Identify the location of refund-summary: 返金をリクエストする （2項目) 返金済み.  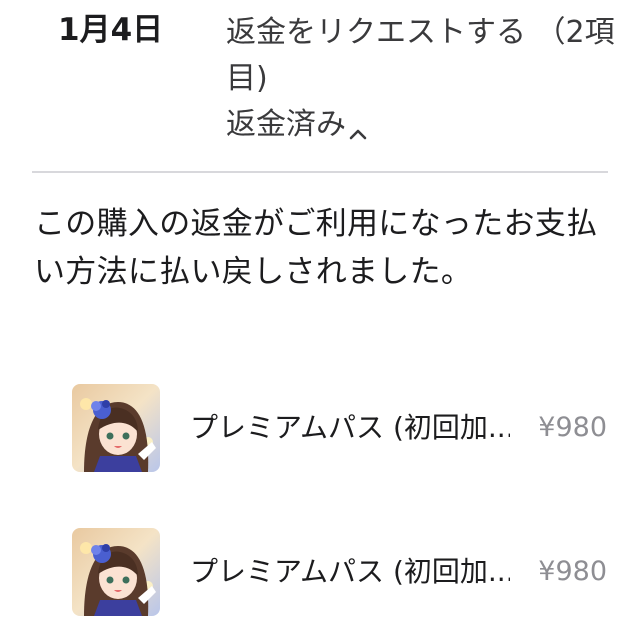
(428, 79).